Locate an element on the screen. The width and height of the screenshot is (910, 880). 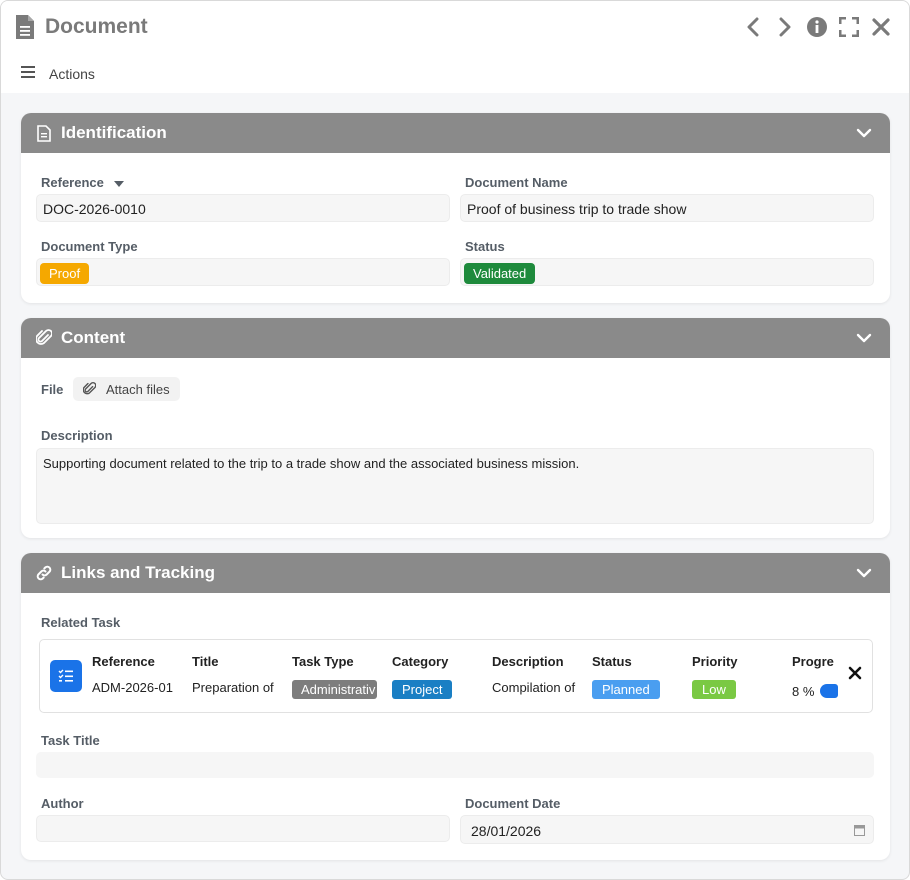
col-category: Category is located at coordinates (438, 661).